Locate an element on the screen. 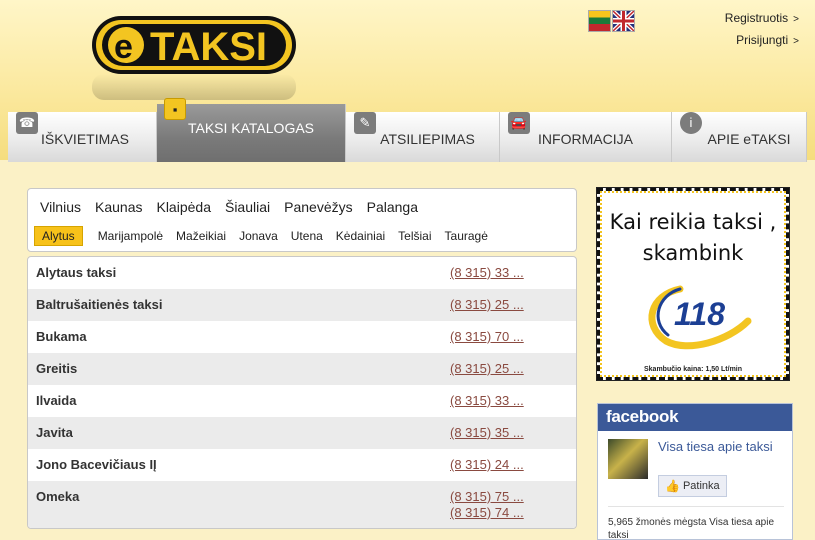 Image resolution: width=815 pixels, height=540 pixels. ad-headline: Kai reikia taksi , skambink is located at coordinates (693, 237).